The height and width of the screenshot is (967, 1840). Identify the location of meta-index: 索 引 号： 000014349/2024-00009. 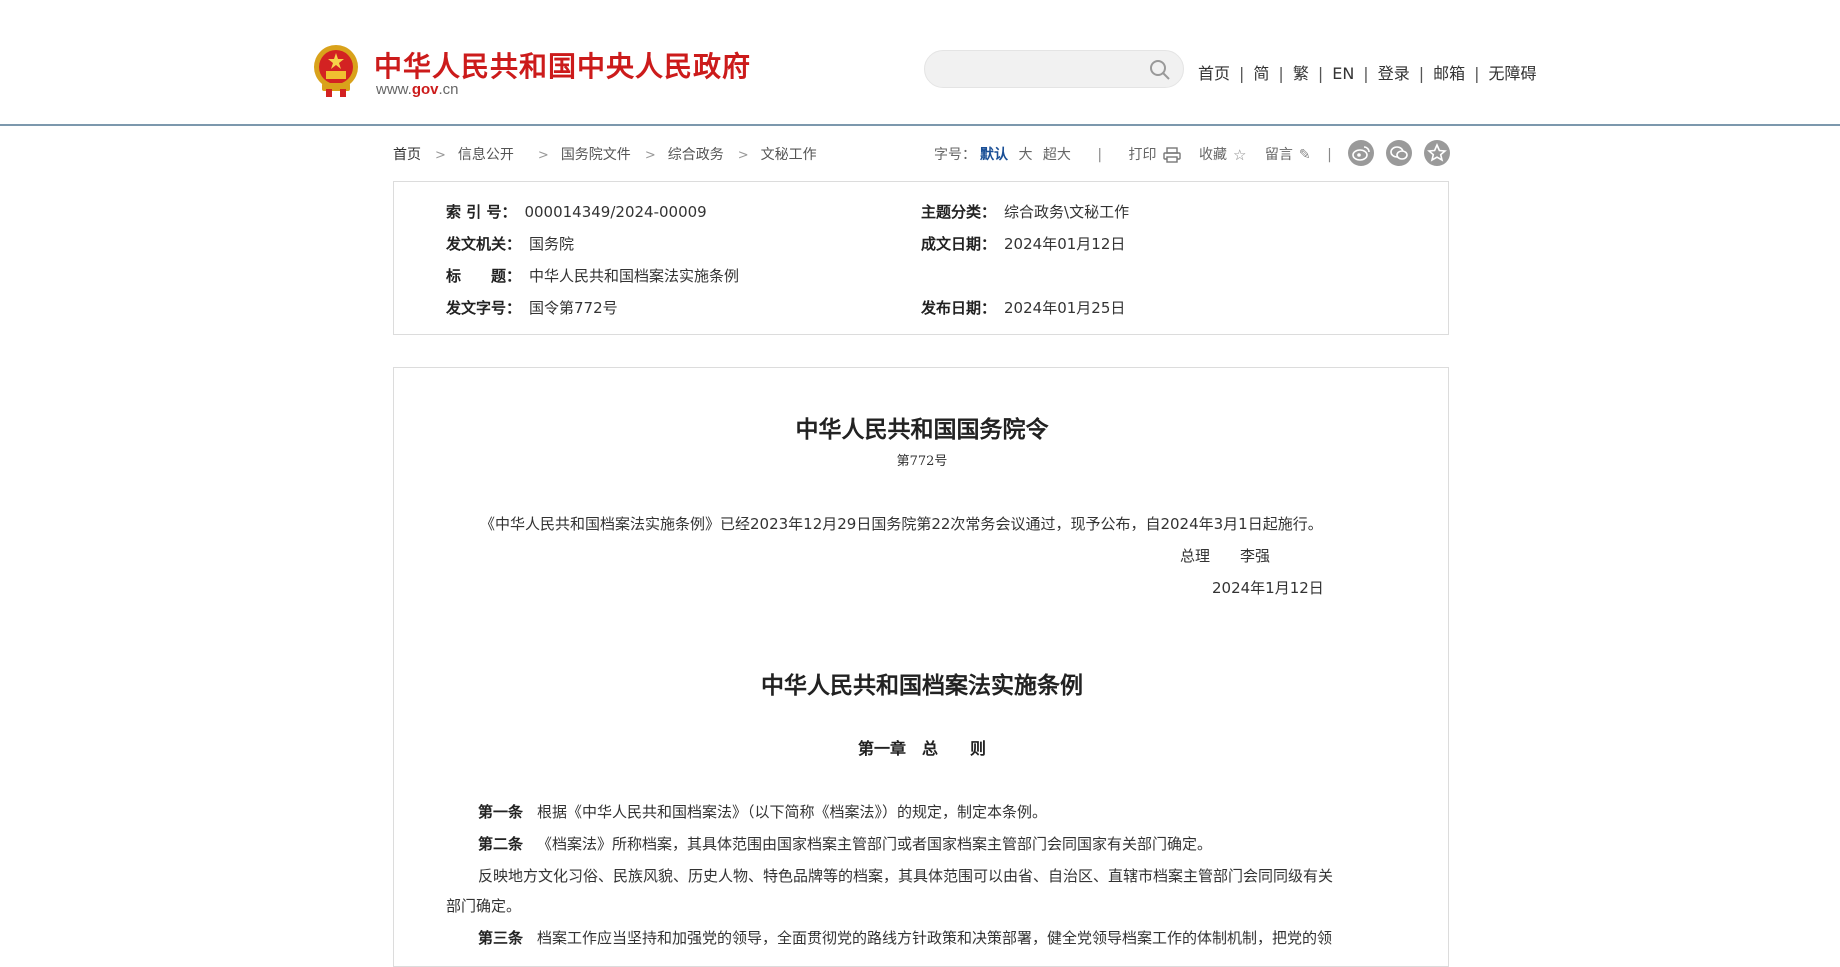
(576, 211).